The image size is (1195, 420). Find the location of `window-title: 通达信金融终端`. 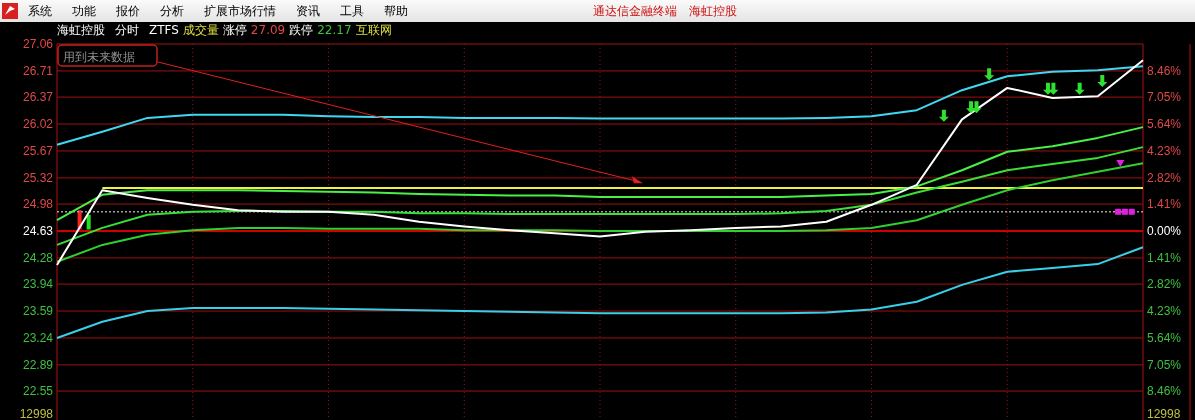

window-title: 通达信金融终端 is located at coordinates (635, 11).